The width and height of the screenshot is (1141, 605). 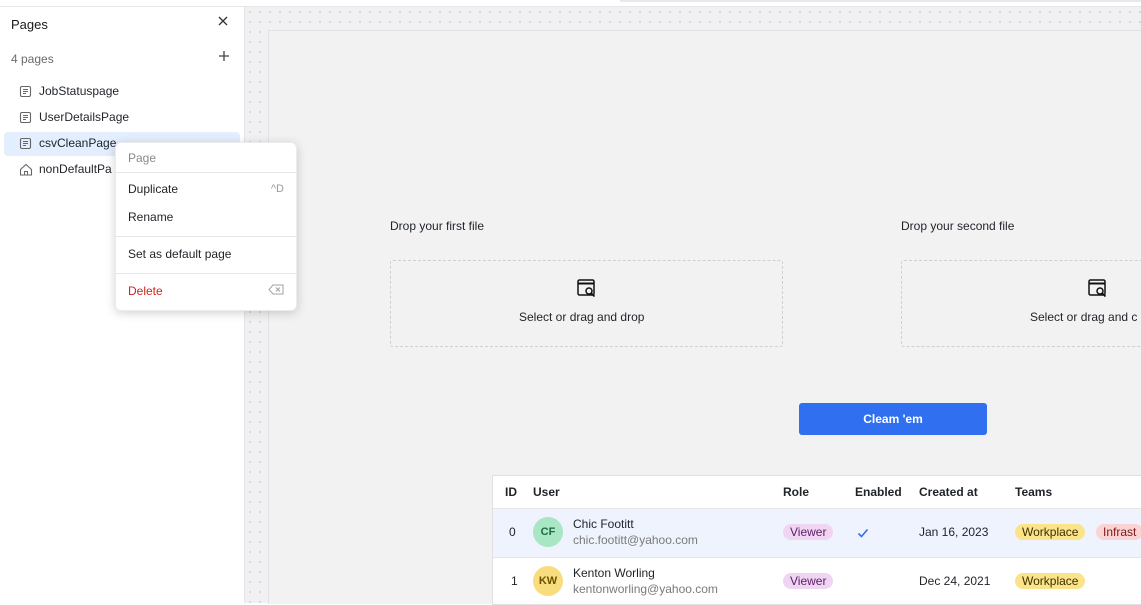 I want to click on menu-item-set-default: Set as default page, so click(x=179, y=254).